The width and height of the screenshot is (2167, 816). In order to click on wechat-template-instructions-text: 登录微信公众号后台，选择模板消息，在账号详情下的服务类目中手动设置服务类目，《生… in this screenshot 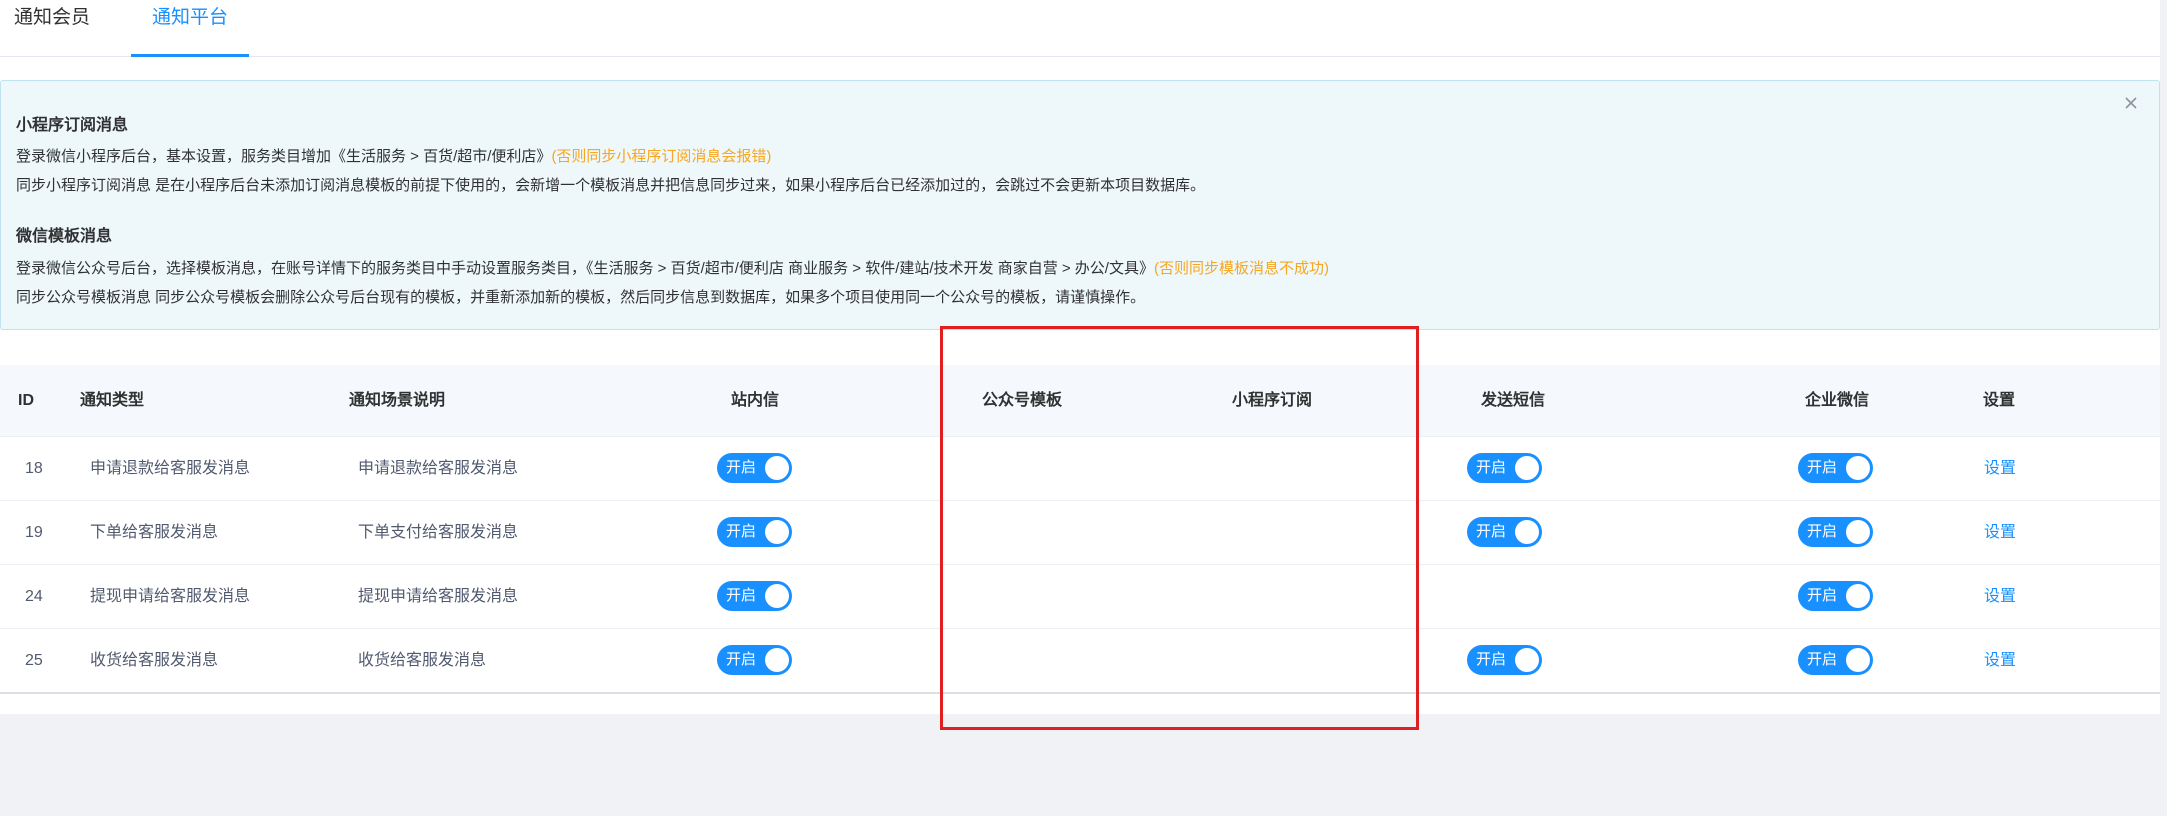, I will do `click(585, 268)`.